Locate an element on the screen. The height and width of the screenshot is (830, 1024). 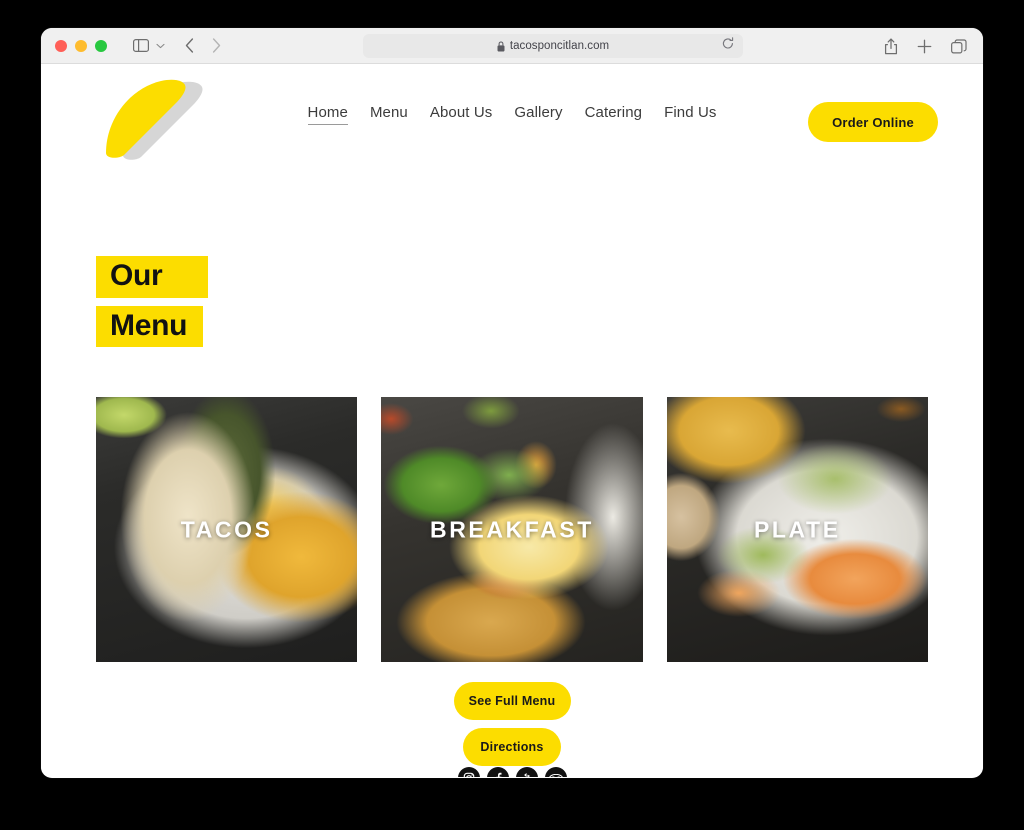
window-controls is located at coordinates (74, 45).